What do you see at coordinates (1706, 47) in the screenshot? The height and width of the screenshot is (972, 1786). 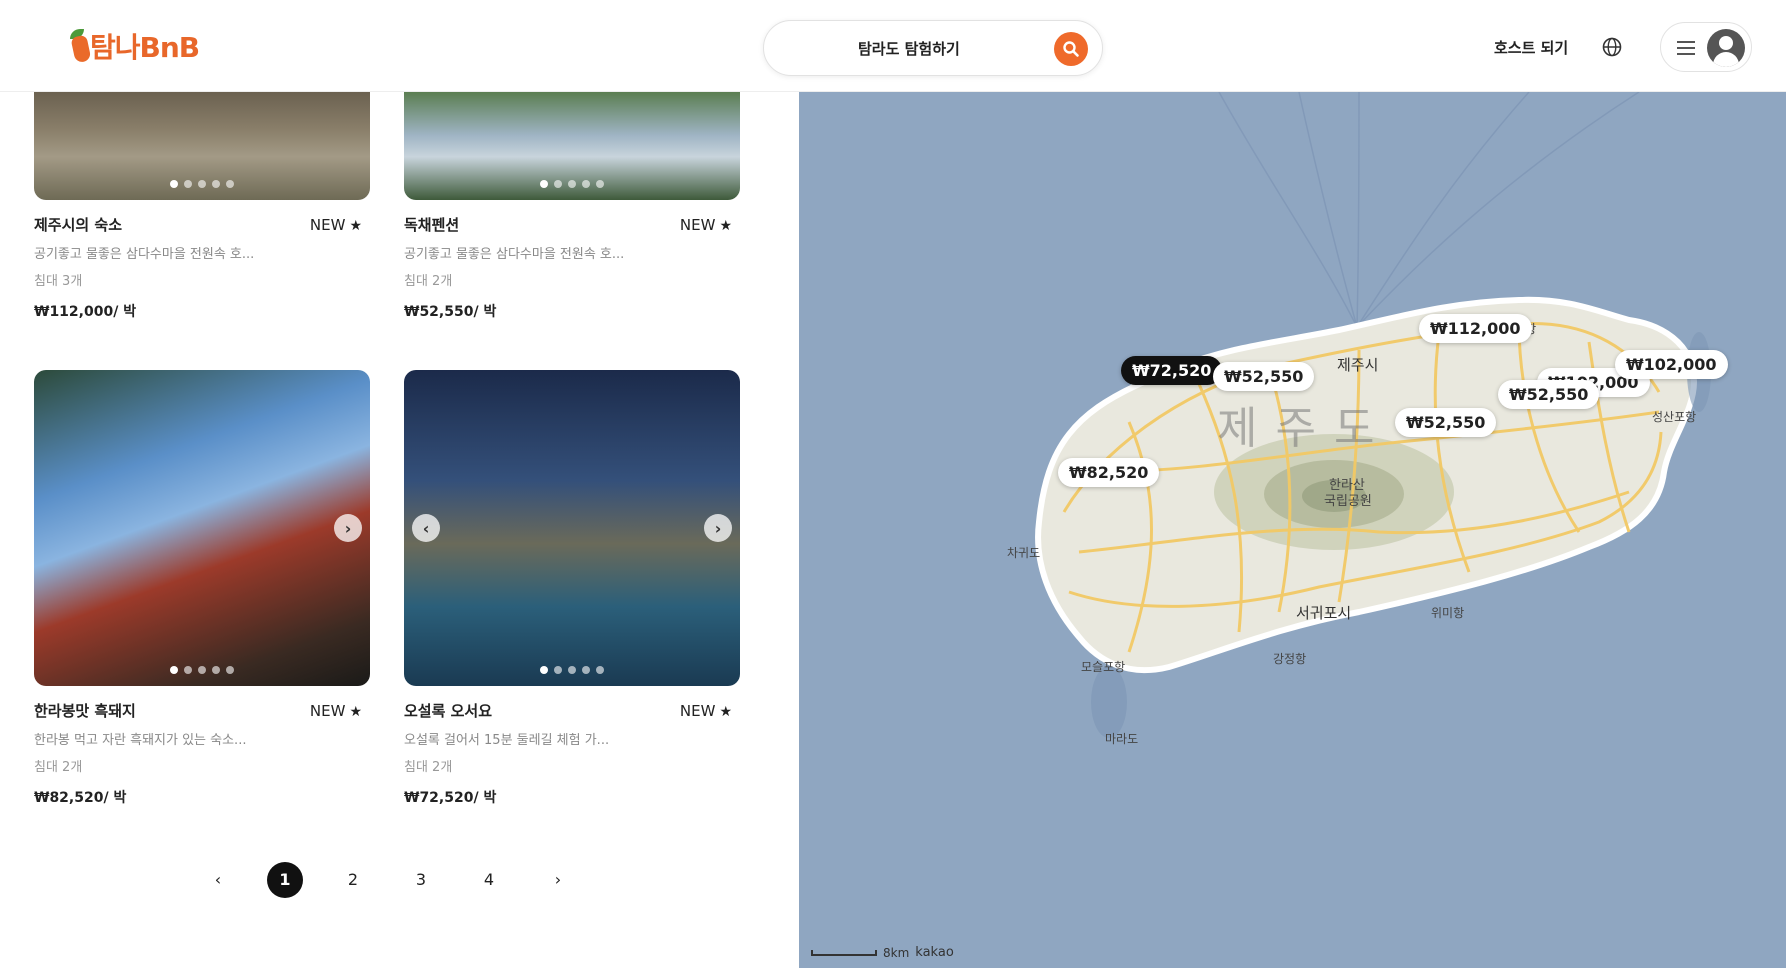 I see `profile-menu-button` at bounding box center [1706, 47].